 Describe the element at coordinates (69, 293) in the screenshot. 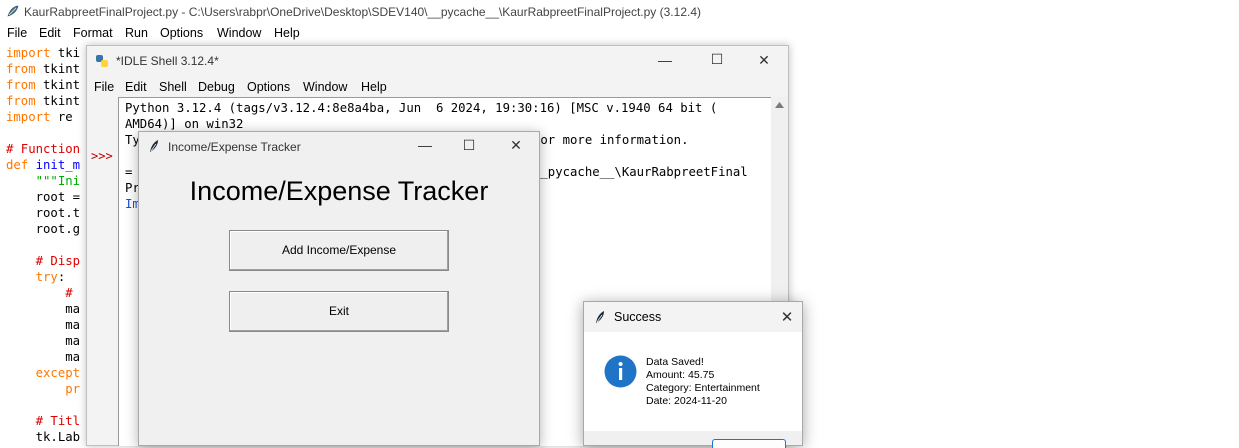

I see `code-token: #` at that location.